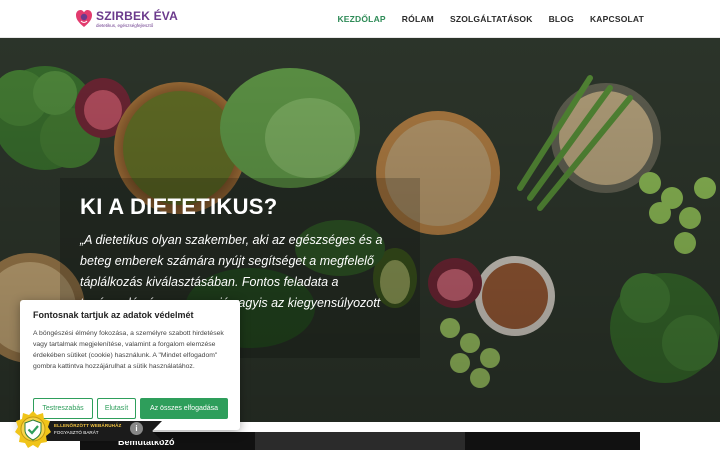 This screenshot has height=450, width=720. What do you see at coordinates (418, 19) in the screenshot?
I see `nav-item-about: RÓLAM` at bounding box center [418, 19].